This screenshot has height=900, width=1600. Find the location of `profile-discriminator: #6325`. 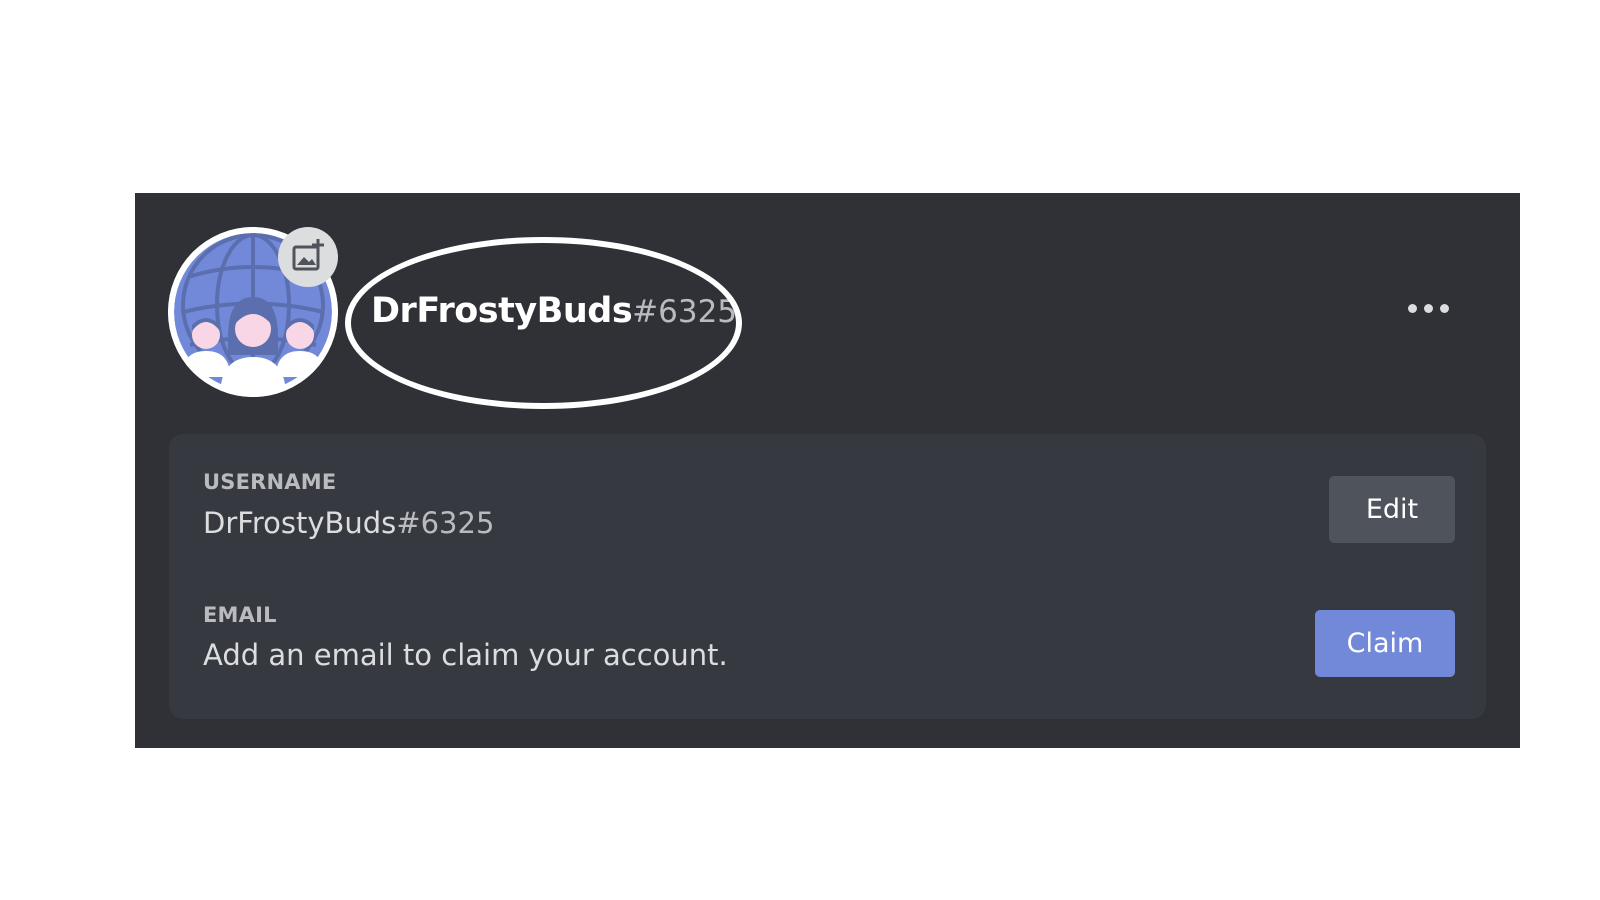

profile-discriminator: #6325 is located at coordinates (685, 312).